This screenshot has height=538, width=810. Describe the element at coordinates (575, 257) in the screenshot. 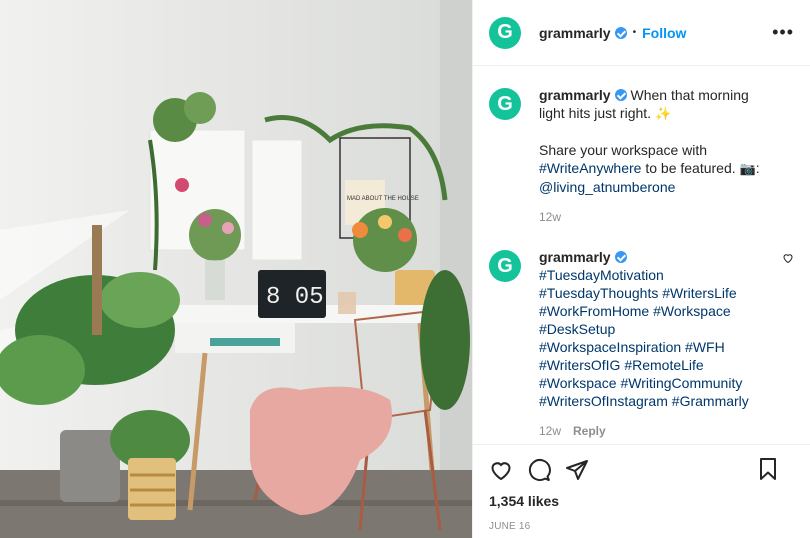

I see `comment-username: grammarly` at that location.